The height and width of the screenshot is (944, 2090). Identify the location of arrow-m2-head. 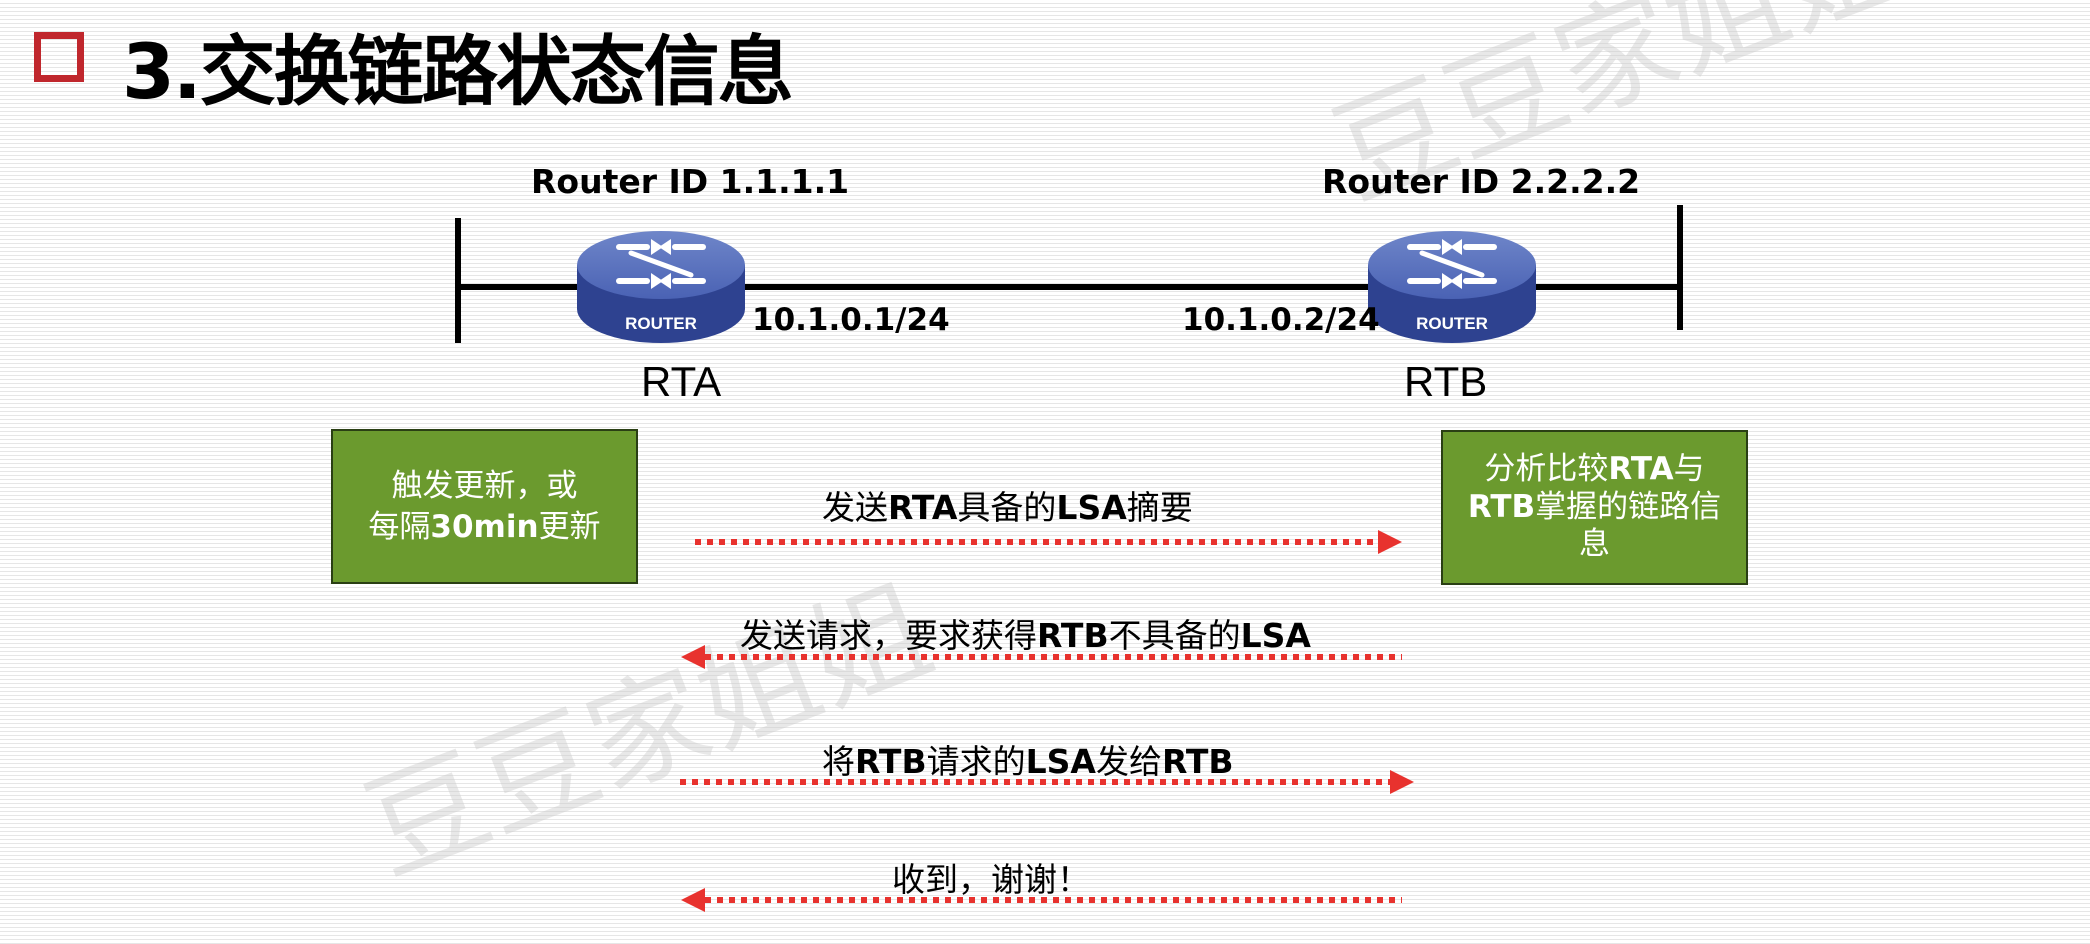
(693, 657).